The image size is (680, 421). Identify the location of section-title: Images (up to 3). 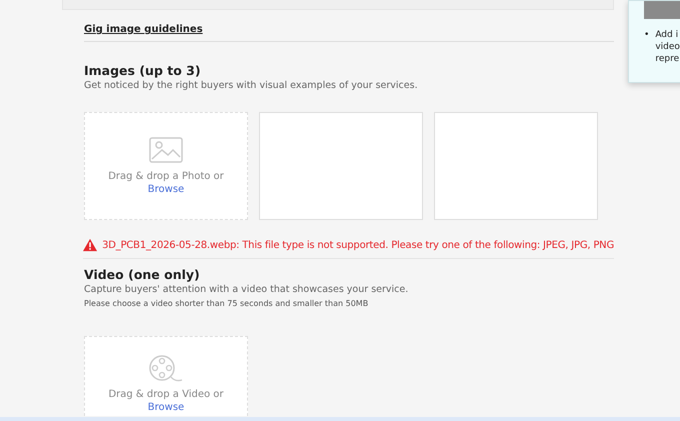
(143, 70).